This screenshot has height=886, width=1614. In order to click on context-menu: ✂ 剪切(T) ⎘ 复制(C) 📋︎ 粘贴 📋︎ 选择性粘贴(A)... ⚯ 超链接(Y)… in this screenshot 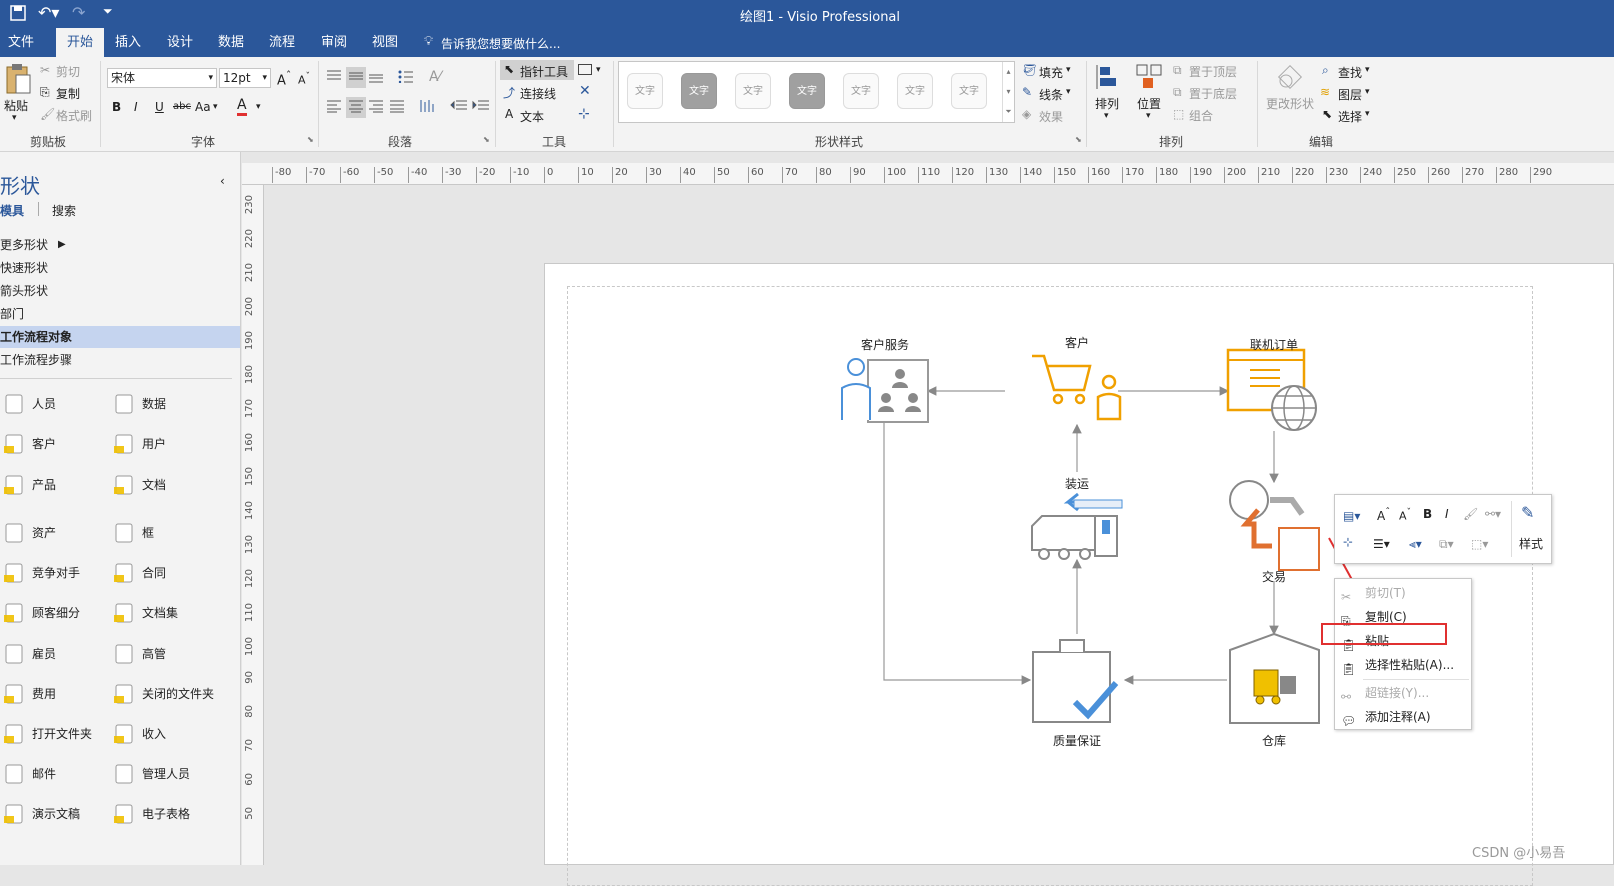, I will do `click(1403, 654)`.